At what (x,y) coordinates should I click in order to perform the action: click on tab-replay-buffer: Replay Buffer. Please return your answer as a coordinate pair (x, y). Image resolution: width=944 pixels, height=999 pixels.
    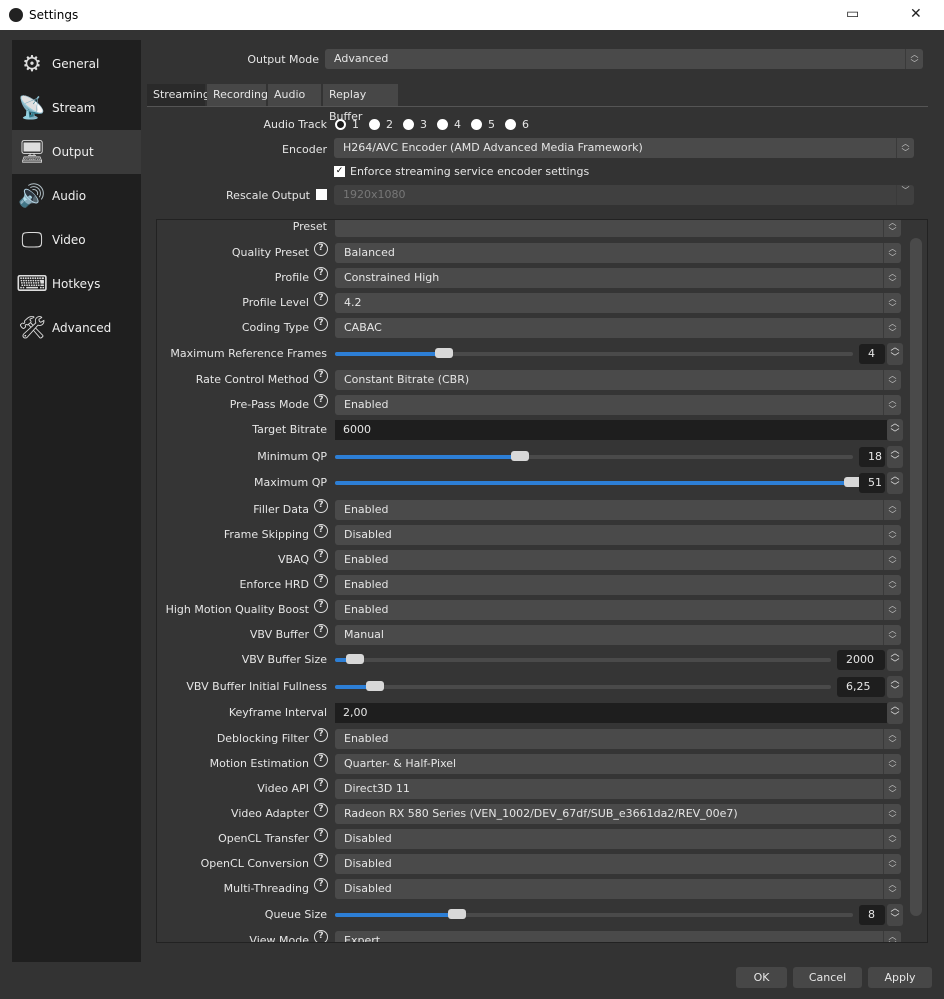
    Looking at the image, I should click on (360, 103).